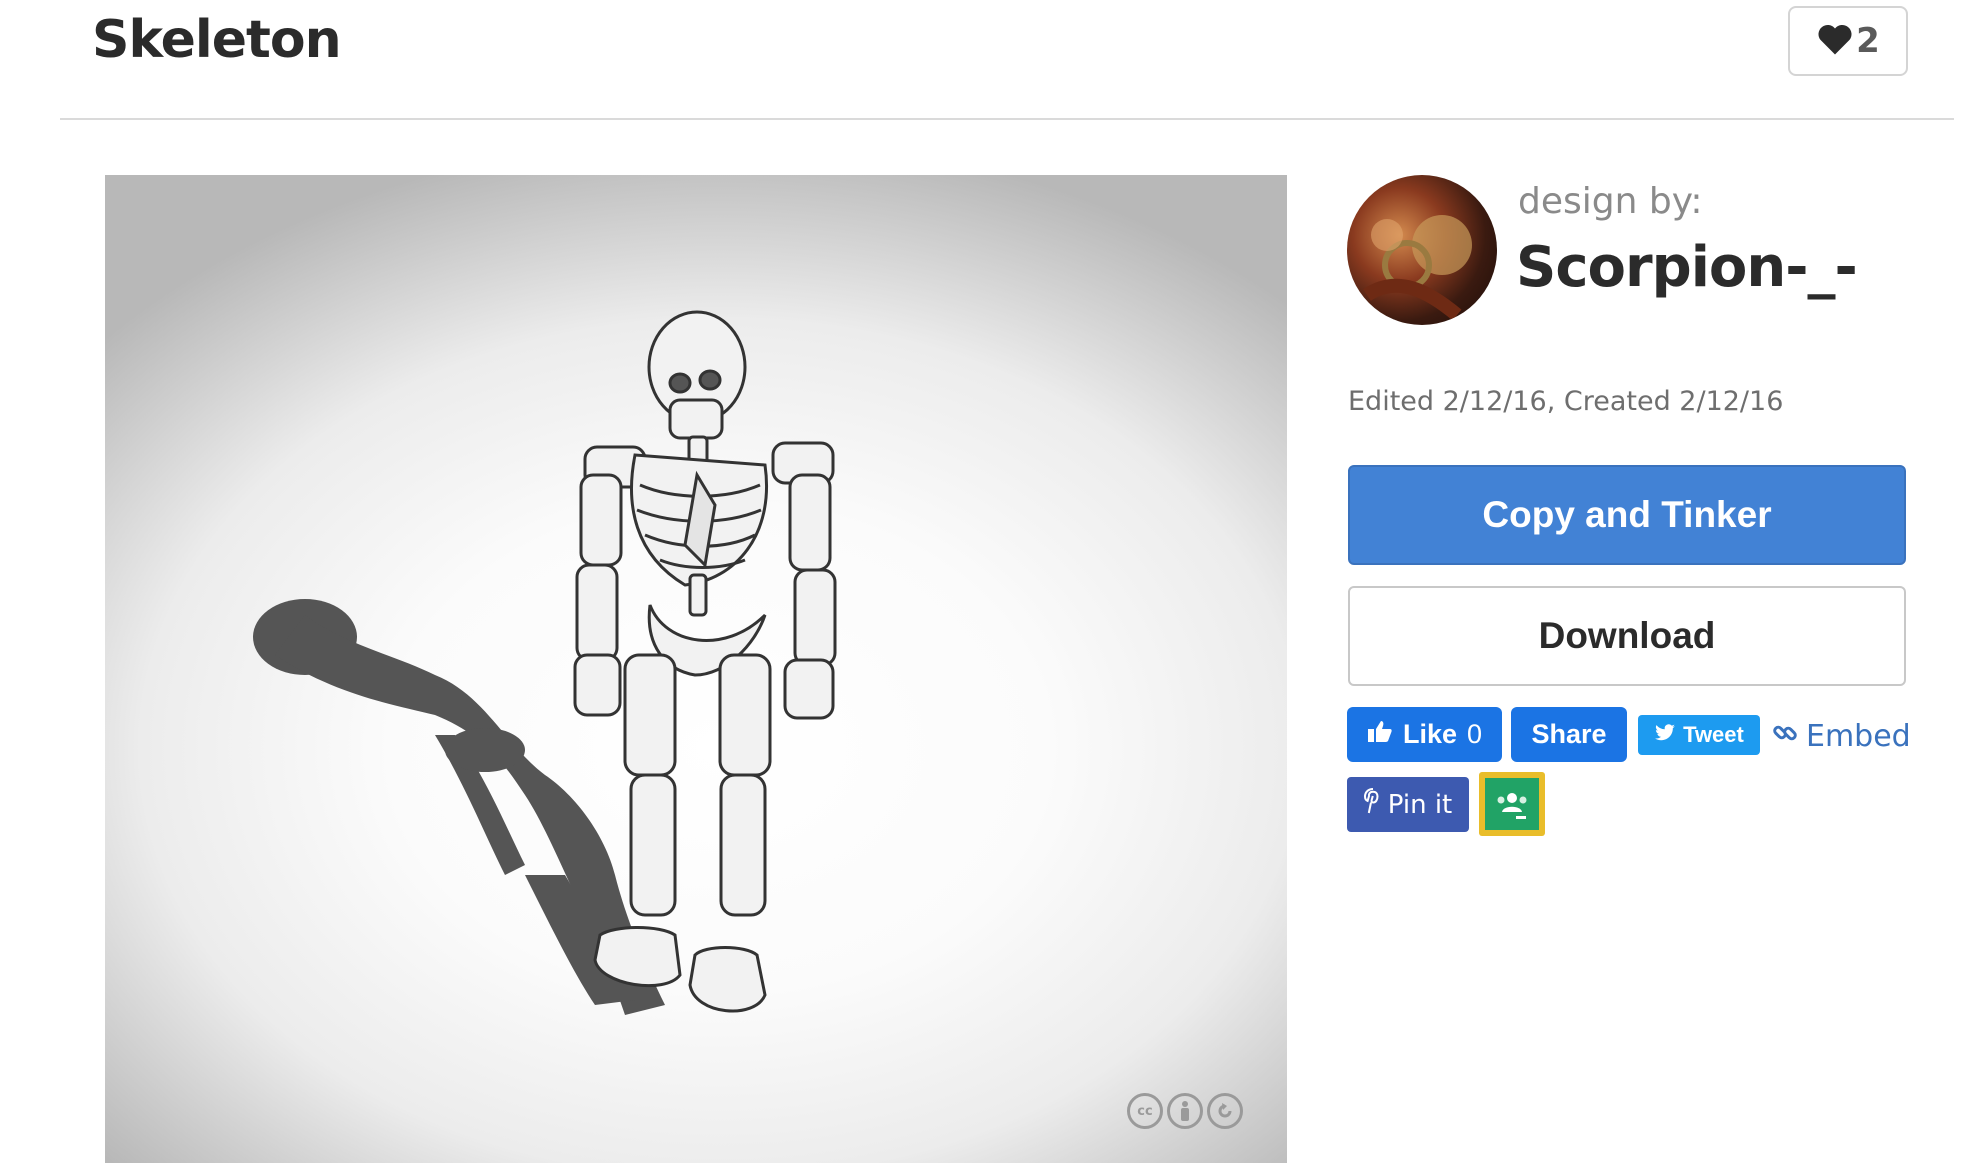  I want to click on link-icon, so click(1785, 736).